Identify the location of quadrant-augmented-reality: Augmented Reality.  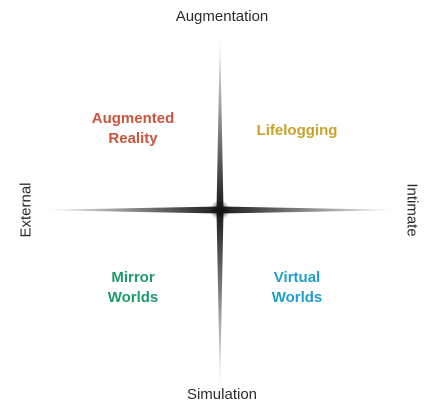
(133, 128).